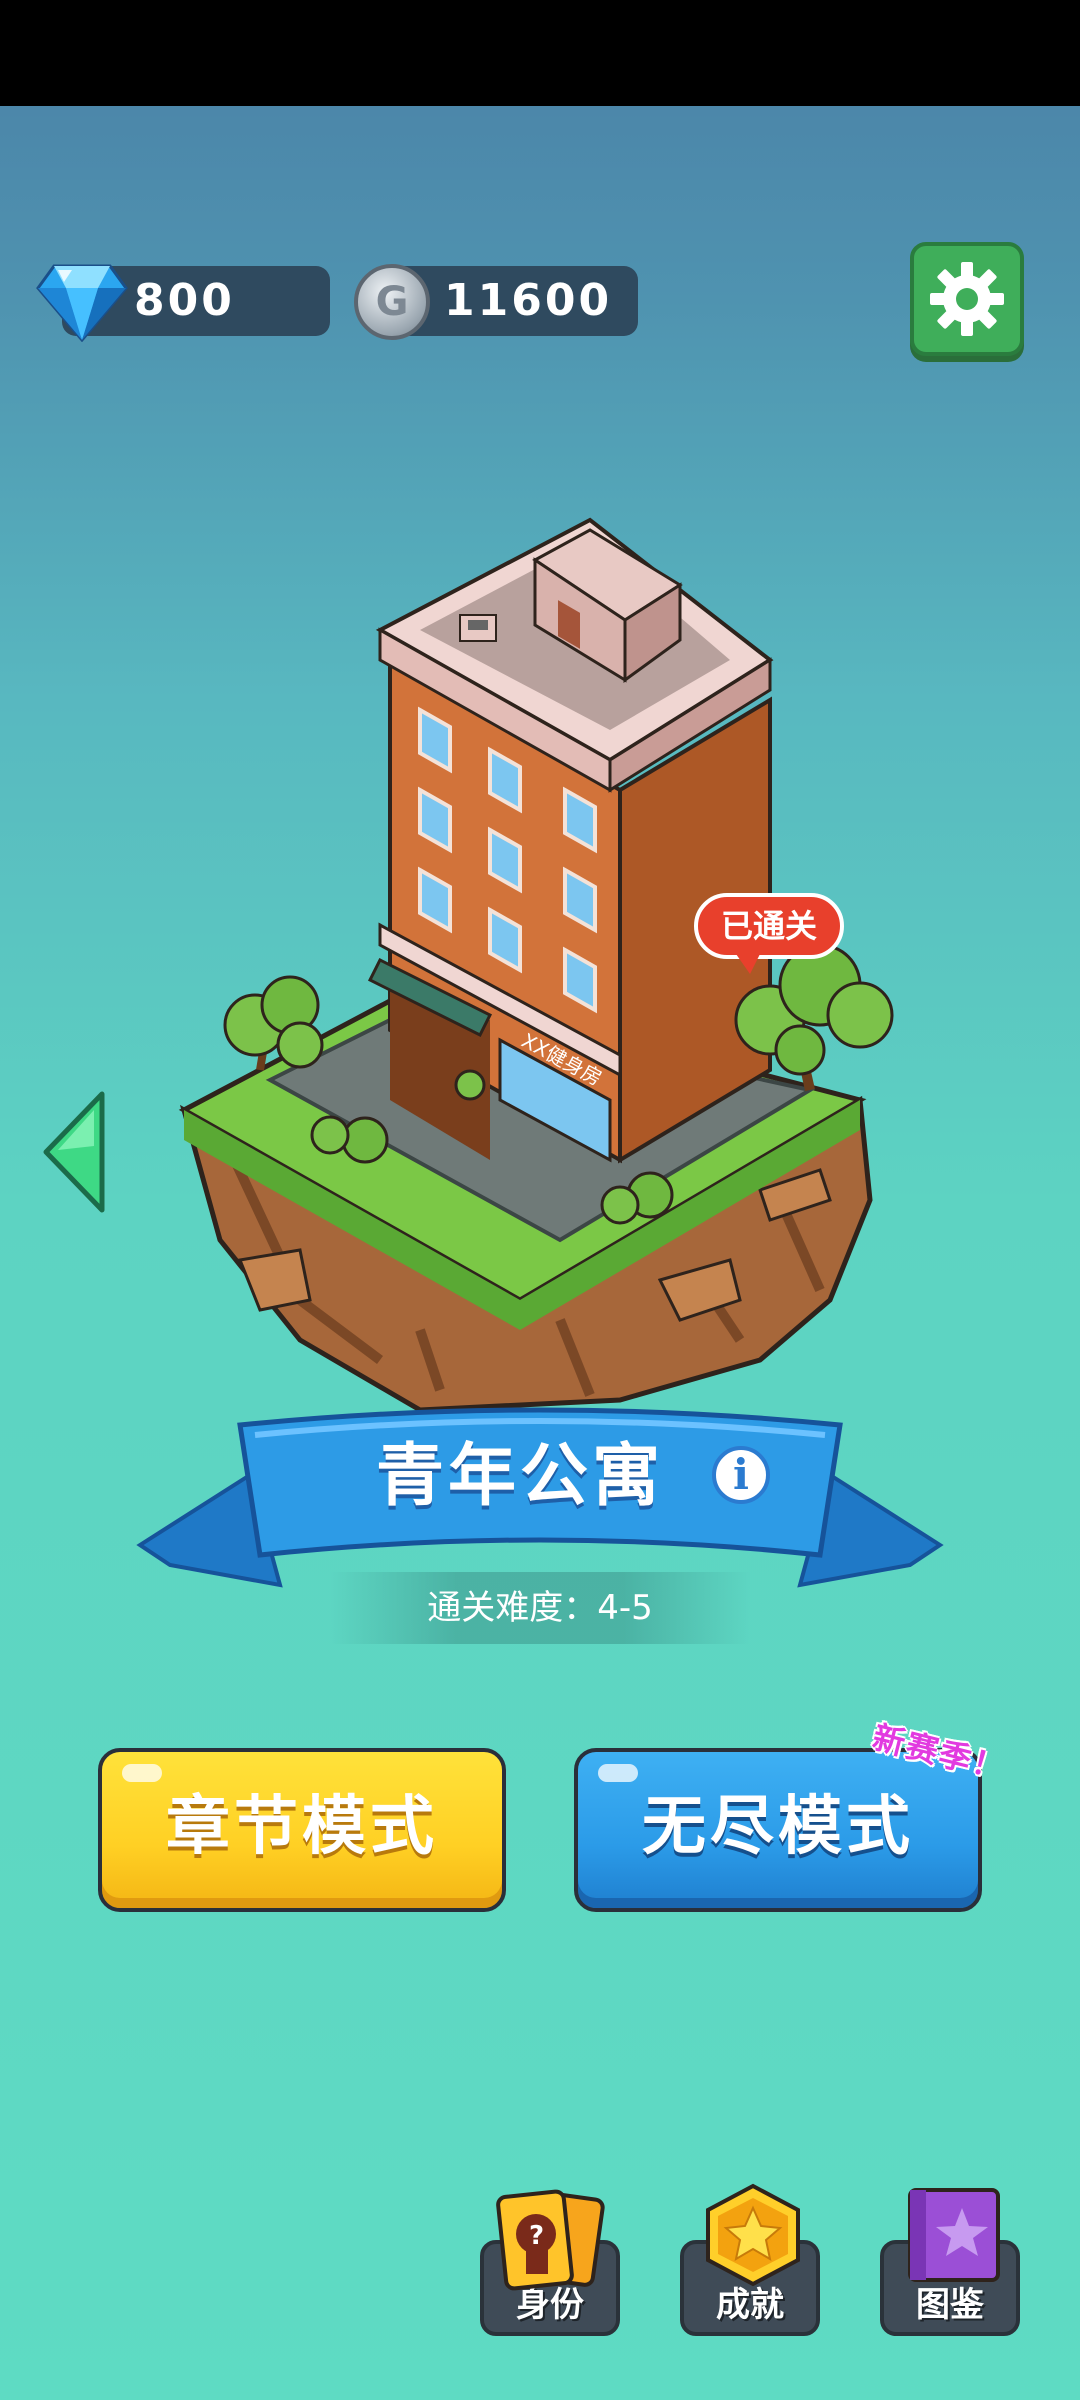 The height and width of the screenshot is (2400, 1080). What do you see at coordinates (769, 926) in the screenshot?
I see `level-cleared-badge: 已通关` at bounding box center [769, 926].